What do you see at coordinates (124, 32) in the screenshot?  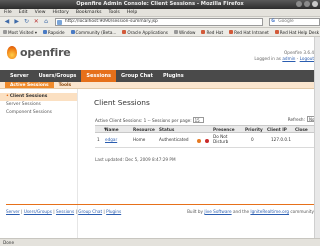 I see `oracle-icon` at bounding box center [124, 32].